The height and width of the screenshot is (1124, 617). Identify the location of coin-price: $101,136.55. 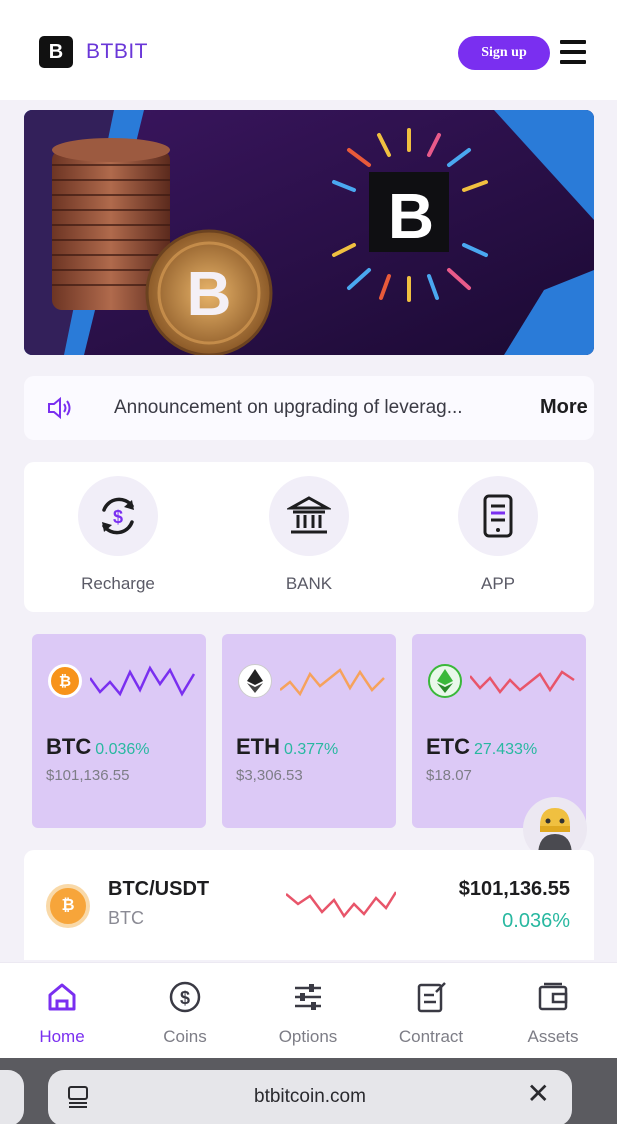
(88, 775).